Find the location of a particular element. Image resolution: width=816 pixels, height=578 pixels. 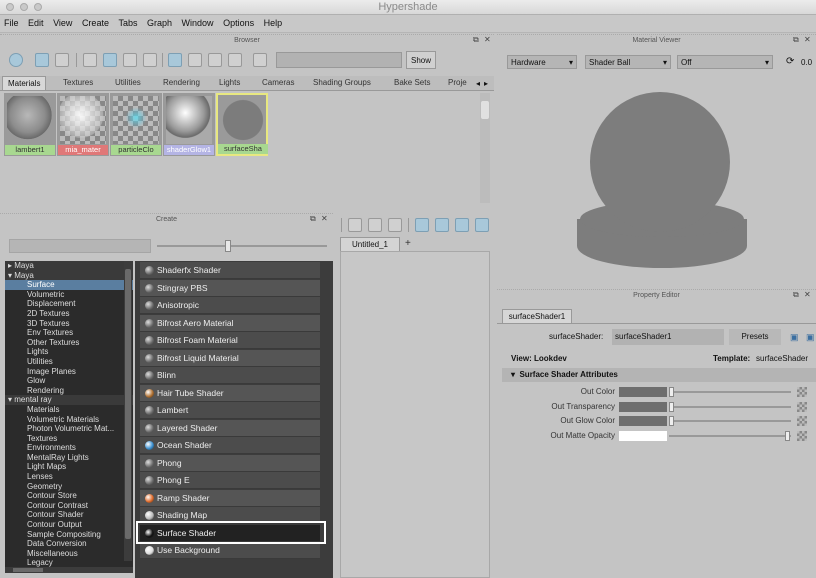

node-item: Ocean Shader is located at coordinates (230, 445).